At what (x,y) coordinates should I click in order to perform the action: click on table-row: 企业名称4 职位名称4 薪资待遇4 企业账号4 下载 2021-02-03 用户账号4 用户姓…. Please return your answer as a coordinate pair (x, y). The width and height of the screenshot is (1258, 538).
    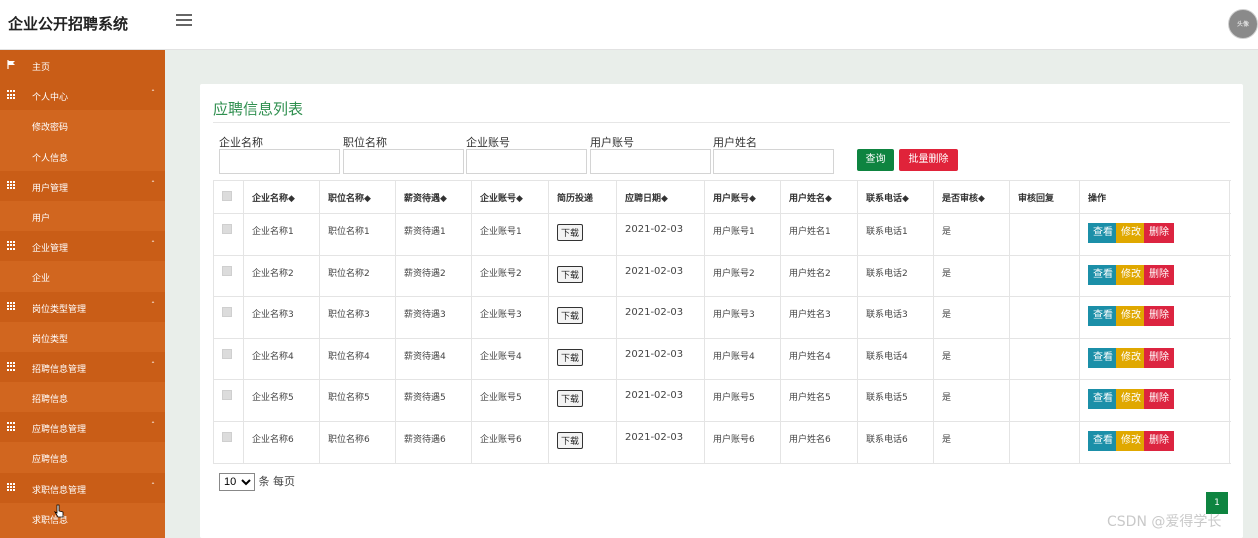
    Looking at the image, I should click on (721, 359).